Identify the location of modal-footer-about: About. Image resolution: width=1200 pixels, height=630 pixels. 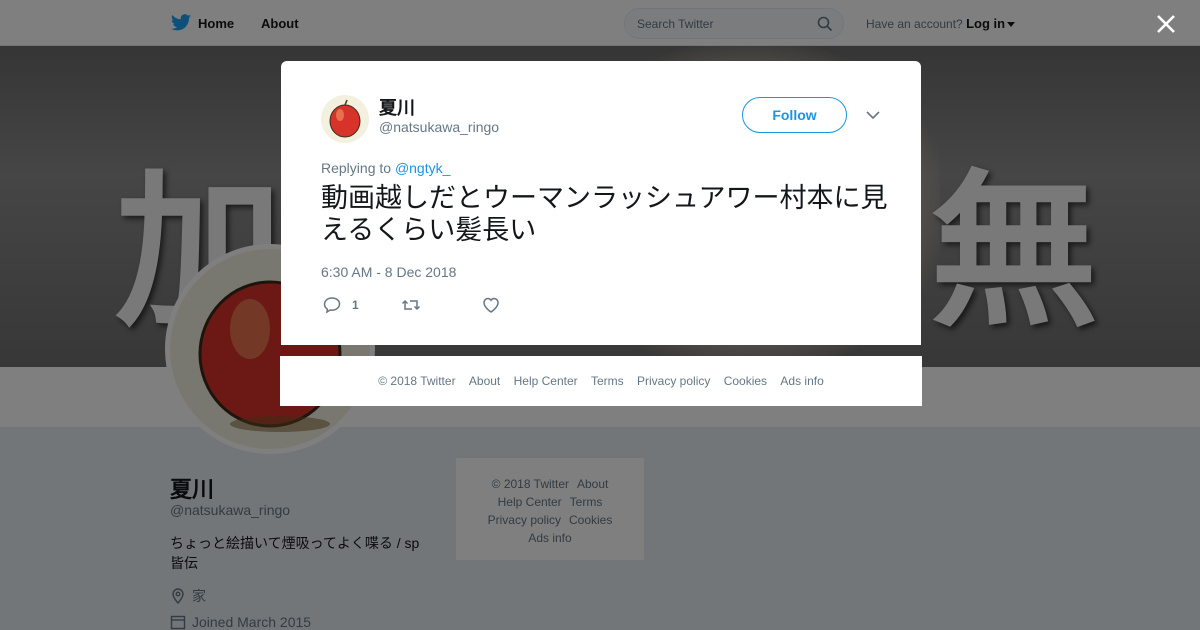
(484, 381).